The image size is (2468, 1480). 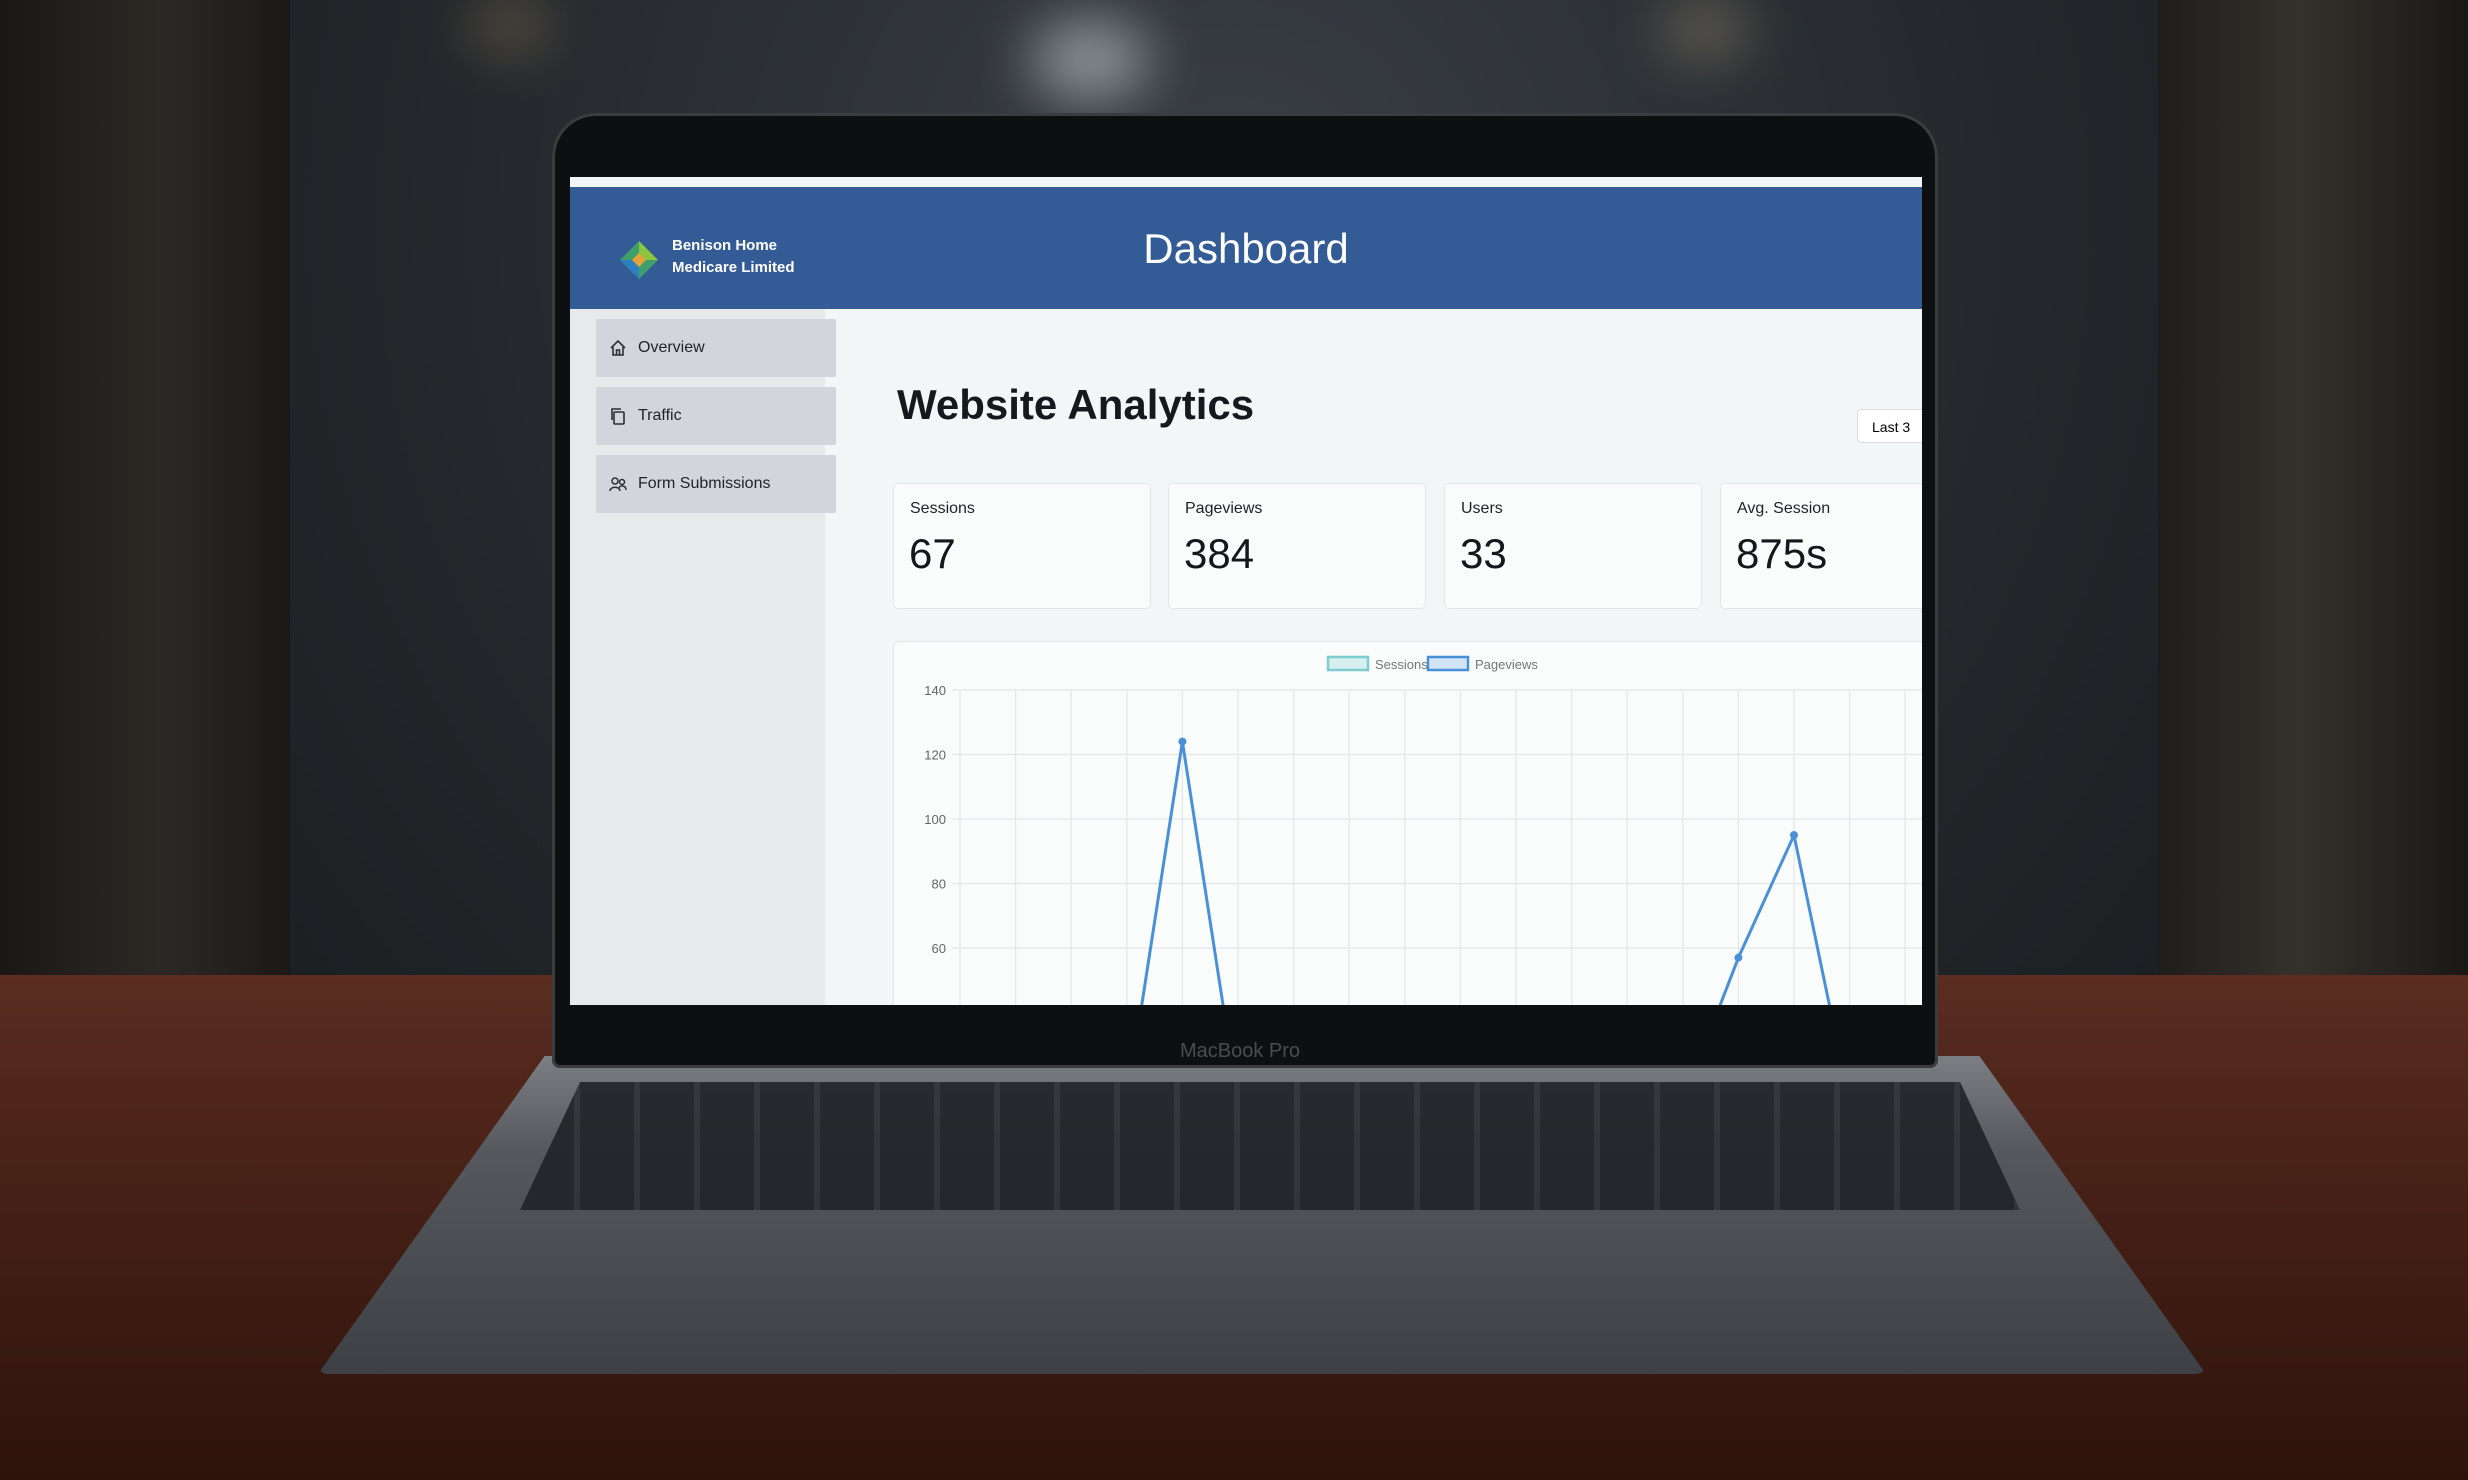 I want to click on page-title: Dashboard, so click(x=1246, y=248).